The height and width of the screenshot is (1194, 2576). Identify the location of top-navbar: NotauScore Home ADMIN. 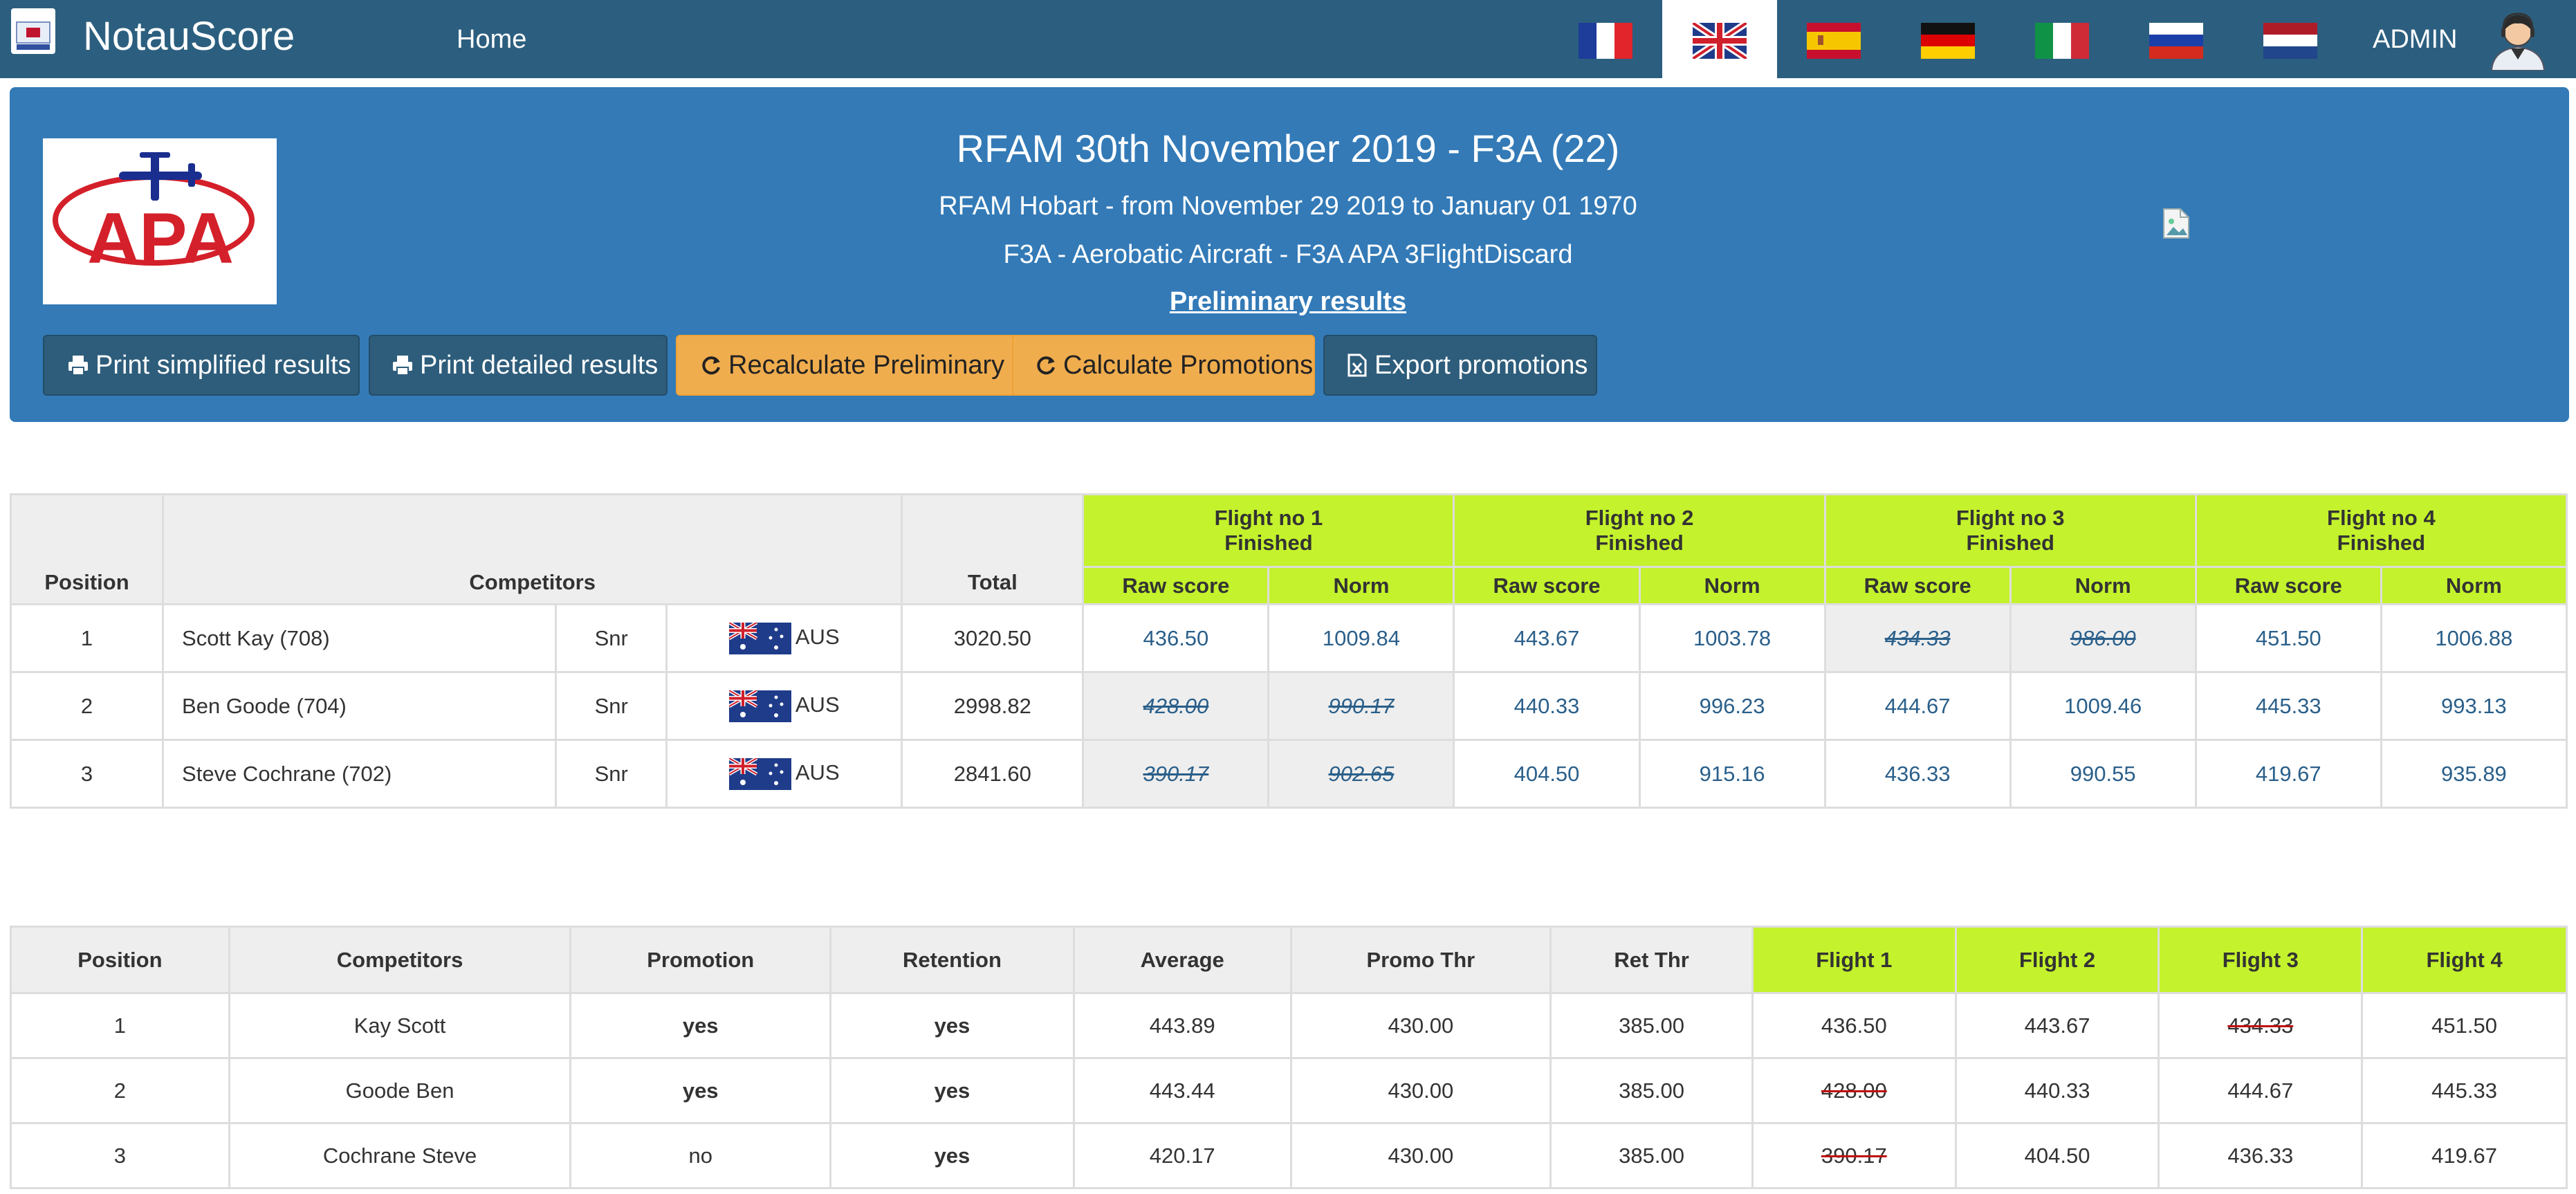
(1288, 41).